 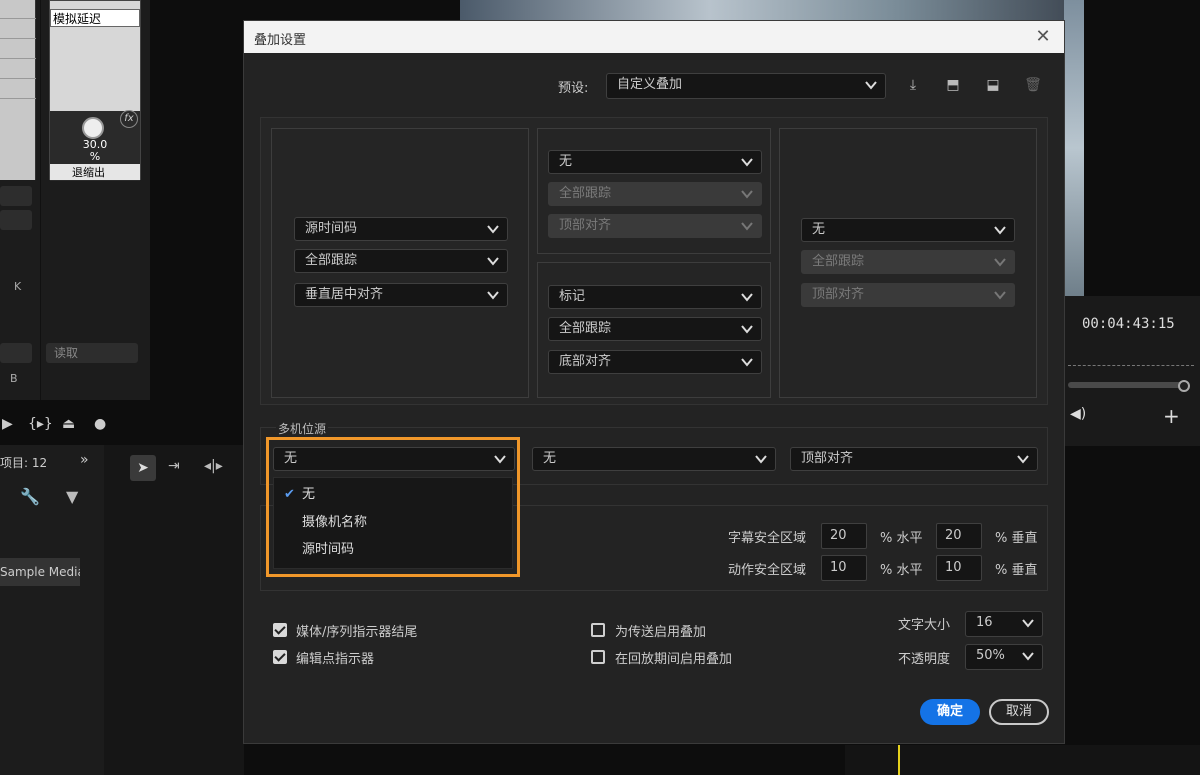 What do you see at coordinates (143, 468) in the screenshot?
I see `selection-tool-icon: ➤` at bounding box center [143, 468].